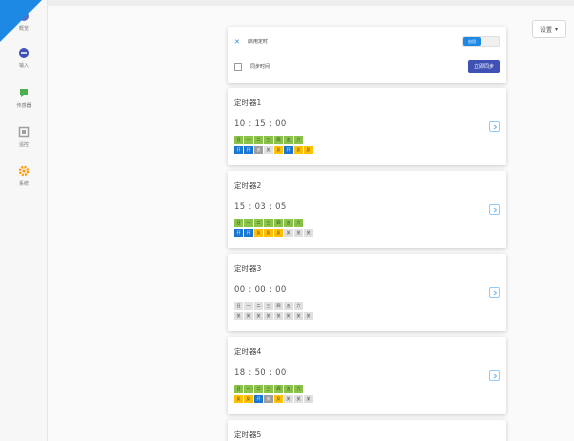 This screenshot has height=441, width=574. What do you see at coordinates (367, 209) in the screenshot?
I see `timer-card: 定时器2 15 : 03 : 05 日一二三四五六 开开反反反关关关` at bounding box center [367, 209].